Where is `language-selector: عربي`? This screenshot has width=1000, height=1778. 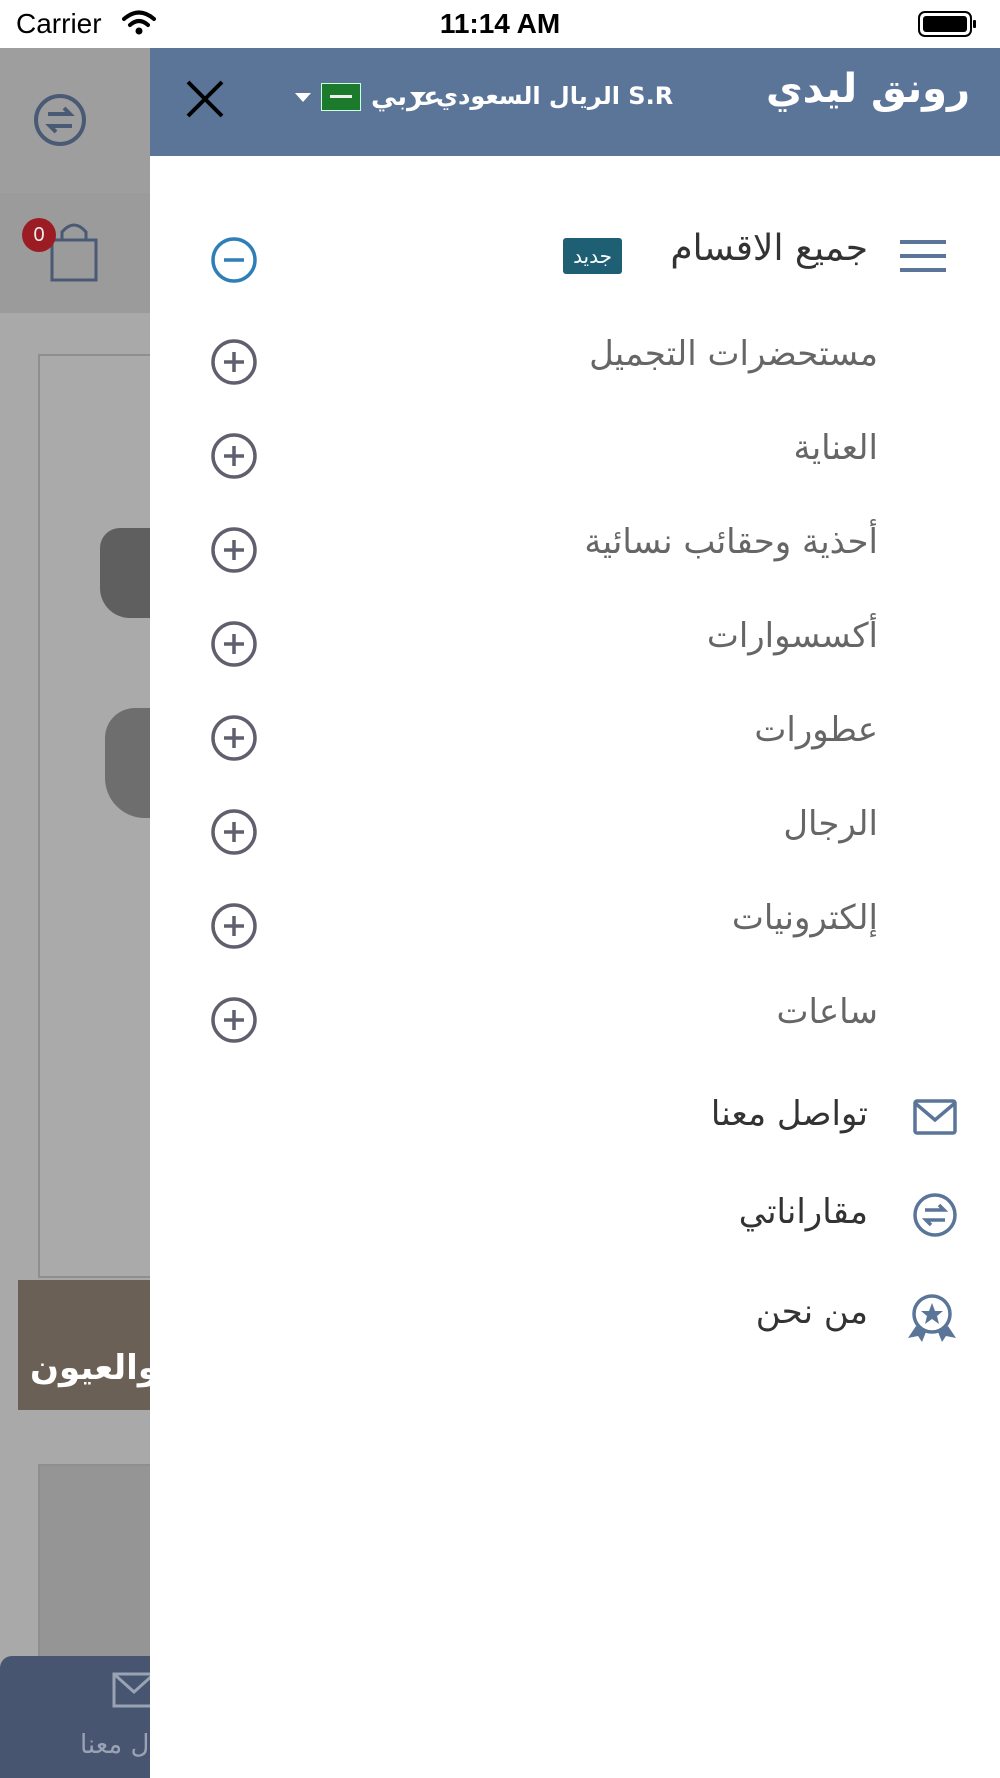 language-selector: عربي is located at coordinates (368, 97).